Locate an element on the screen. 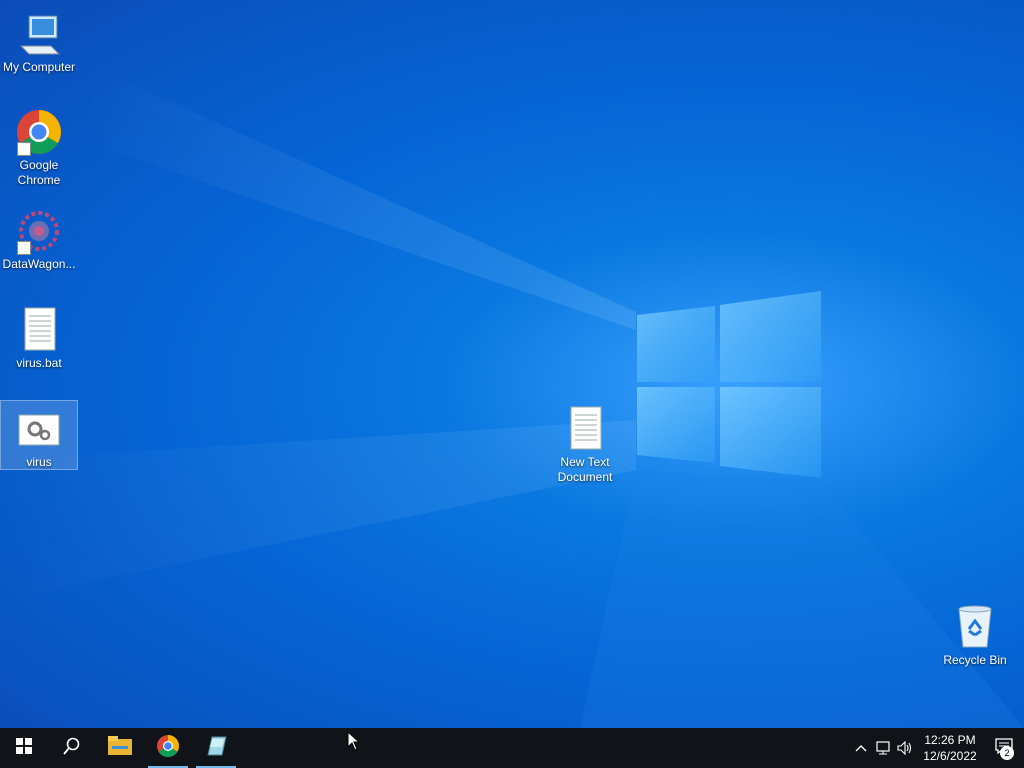  action-center-button: 2 is located at coordinates (1004, 748).